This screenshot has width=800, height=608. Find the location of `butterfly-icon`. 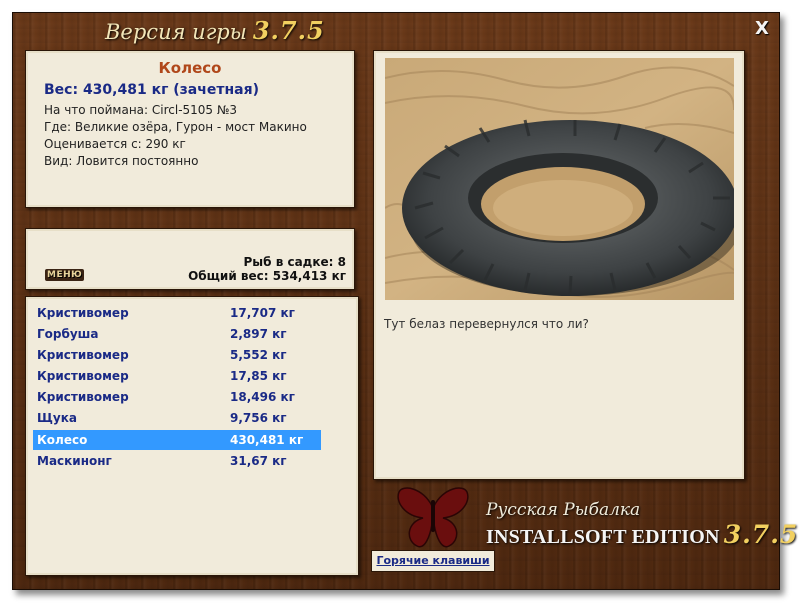

butterfly-icon is located at coordinates (433, 517).